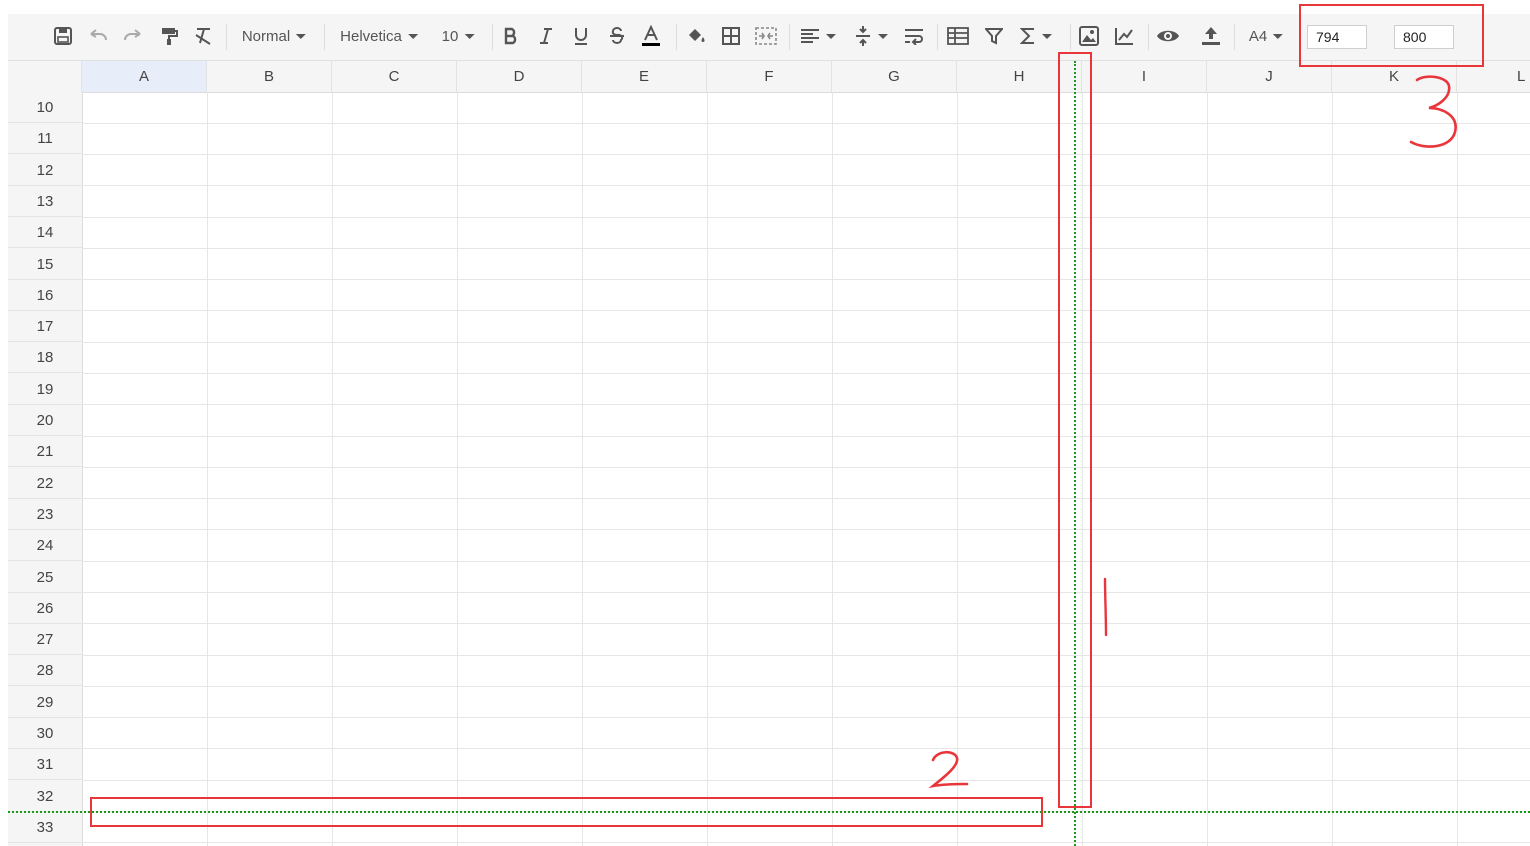 Image resolution: width=1530 pixels, height=846 pixels. Describe the element at coordinates (45, 702) in the screenshot. I see `row-header: 29` at that location.